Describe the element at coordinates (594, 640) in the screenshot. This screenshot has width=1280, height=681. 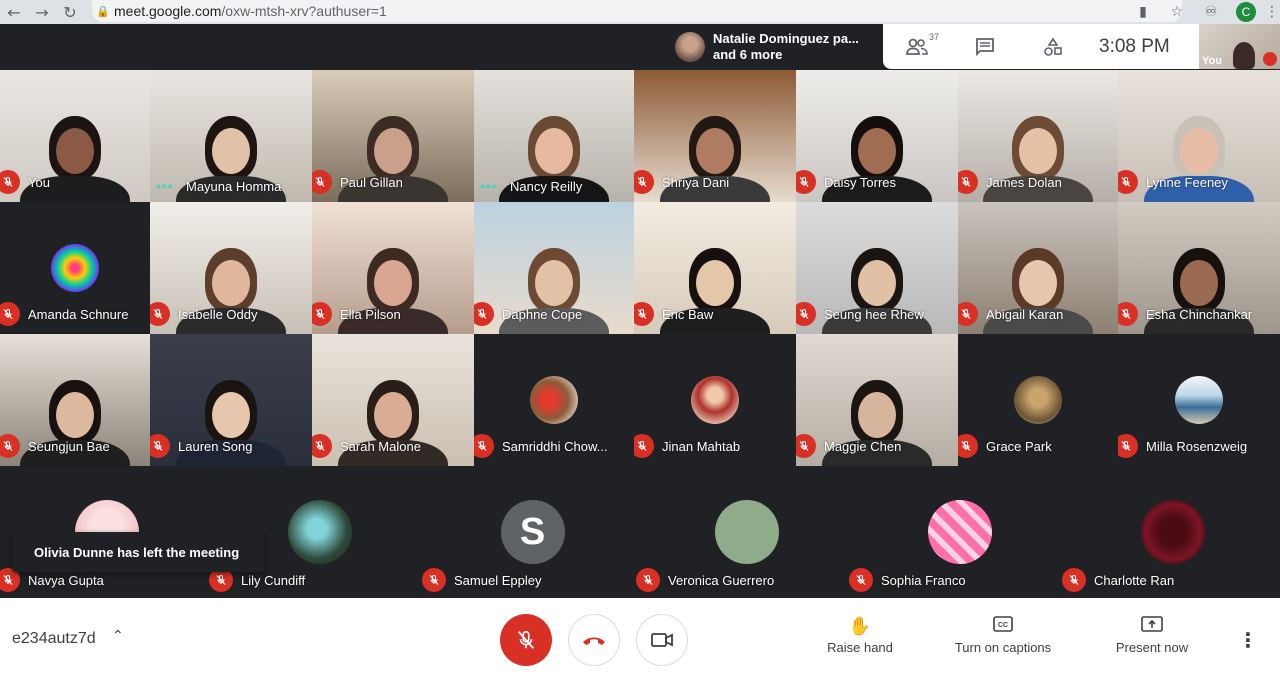
I see `leave-call-button` at that location.